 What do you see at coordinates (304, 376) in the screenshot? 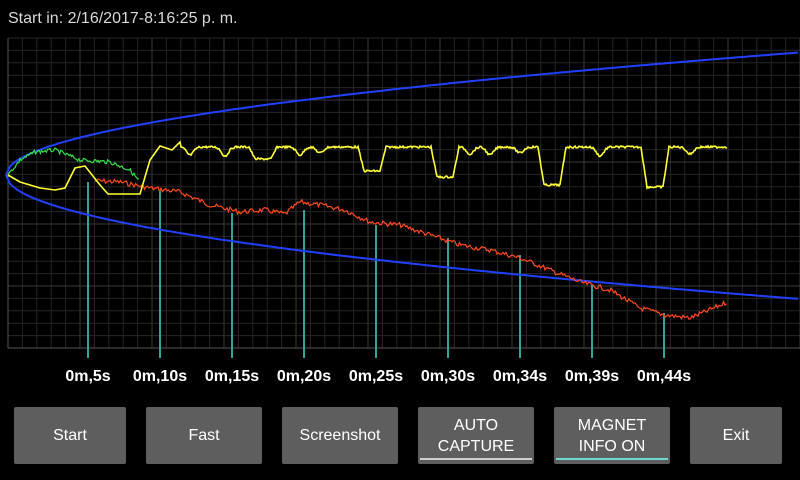
I see `time-tick-label: 0m,20s` at bounding box center [304, 376].